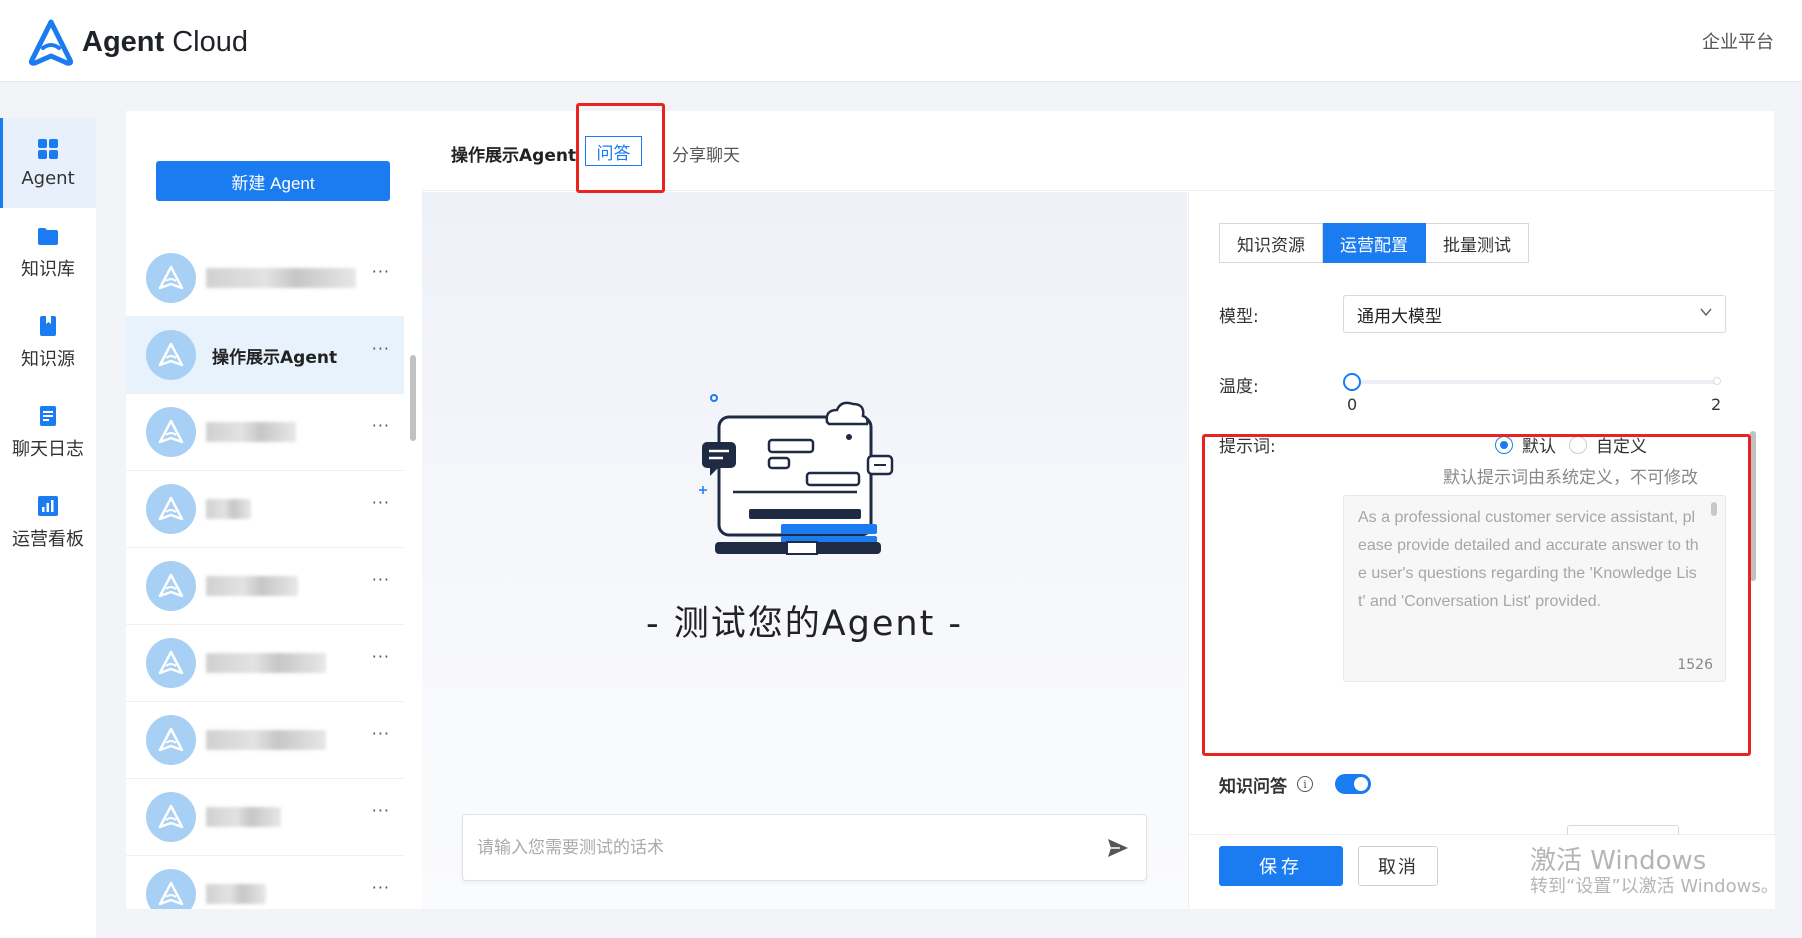 This screenshot has height=938, width=1802. I want to click on windows-activation-watermark-sub: 转到“设置”以激活 Windows。, so click(1654, 886).